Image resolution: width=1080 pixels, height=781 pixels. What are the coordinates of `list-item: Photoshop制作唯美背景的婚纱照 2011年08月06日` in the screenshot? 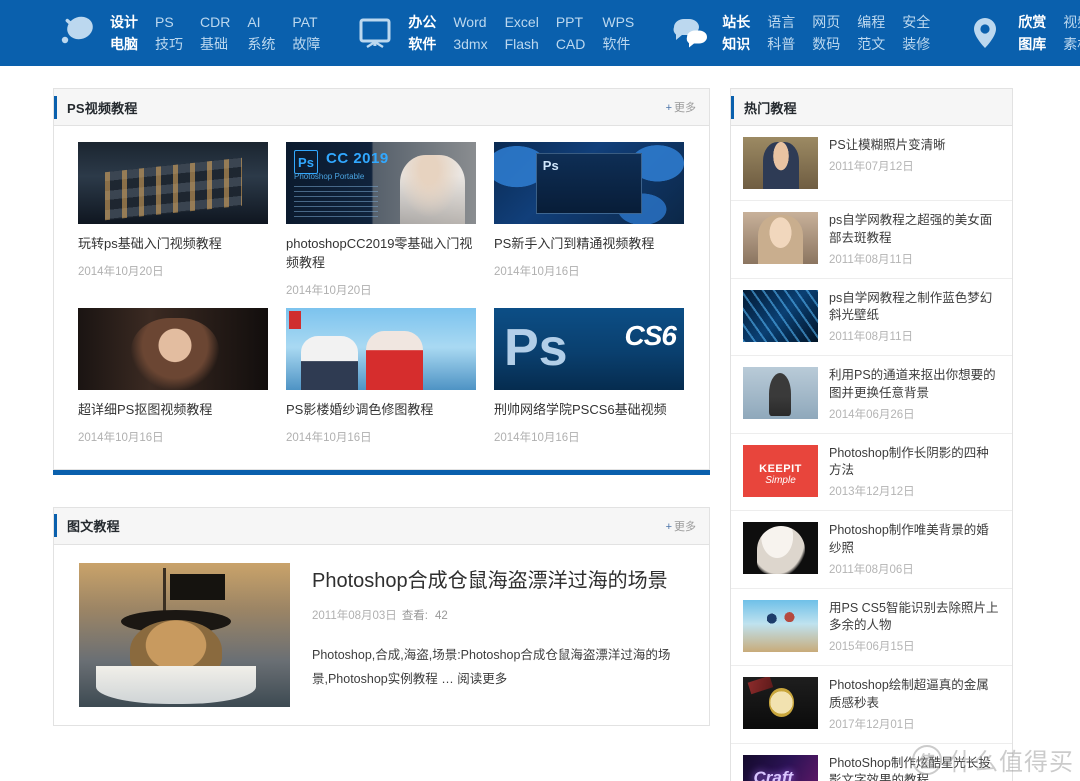 It's located at (871, 550).